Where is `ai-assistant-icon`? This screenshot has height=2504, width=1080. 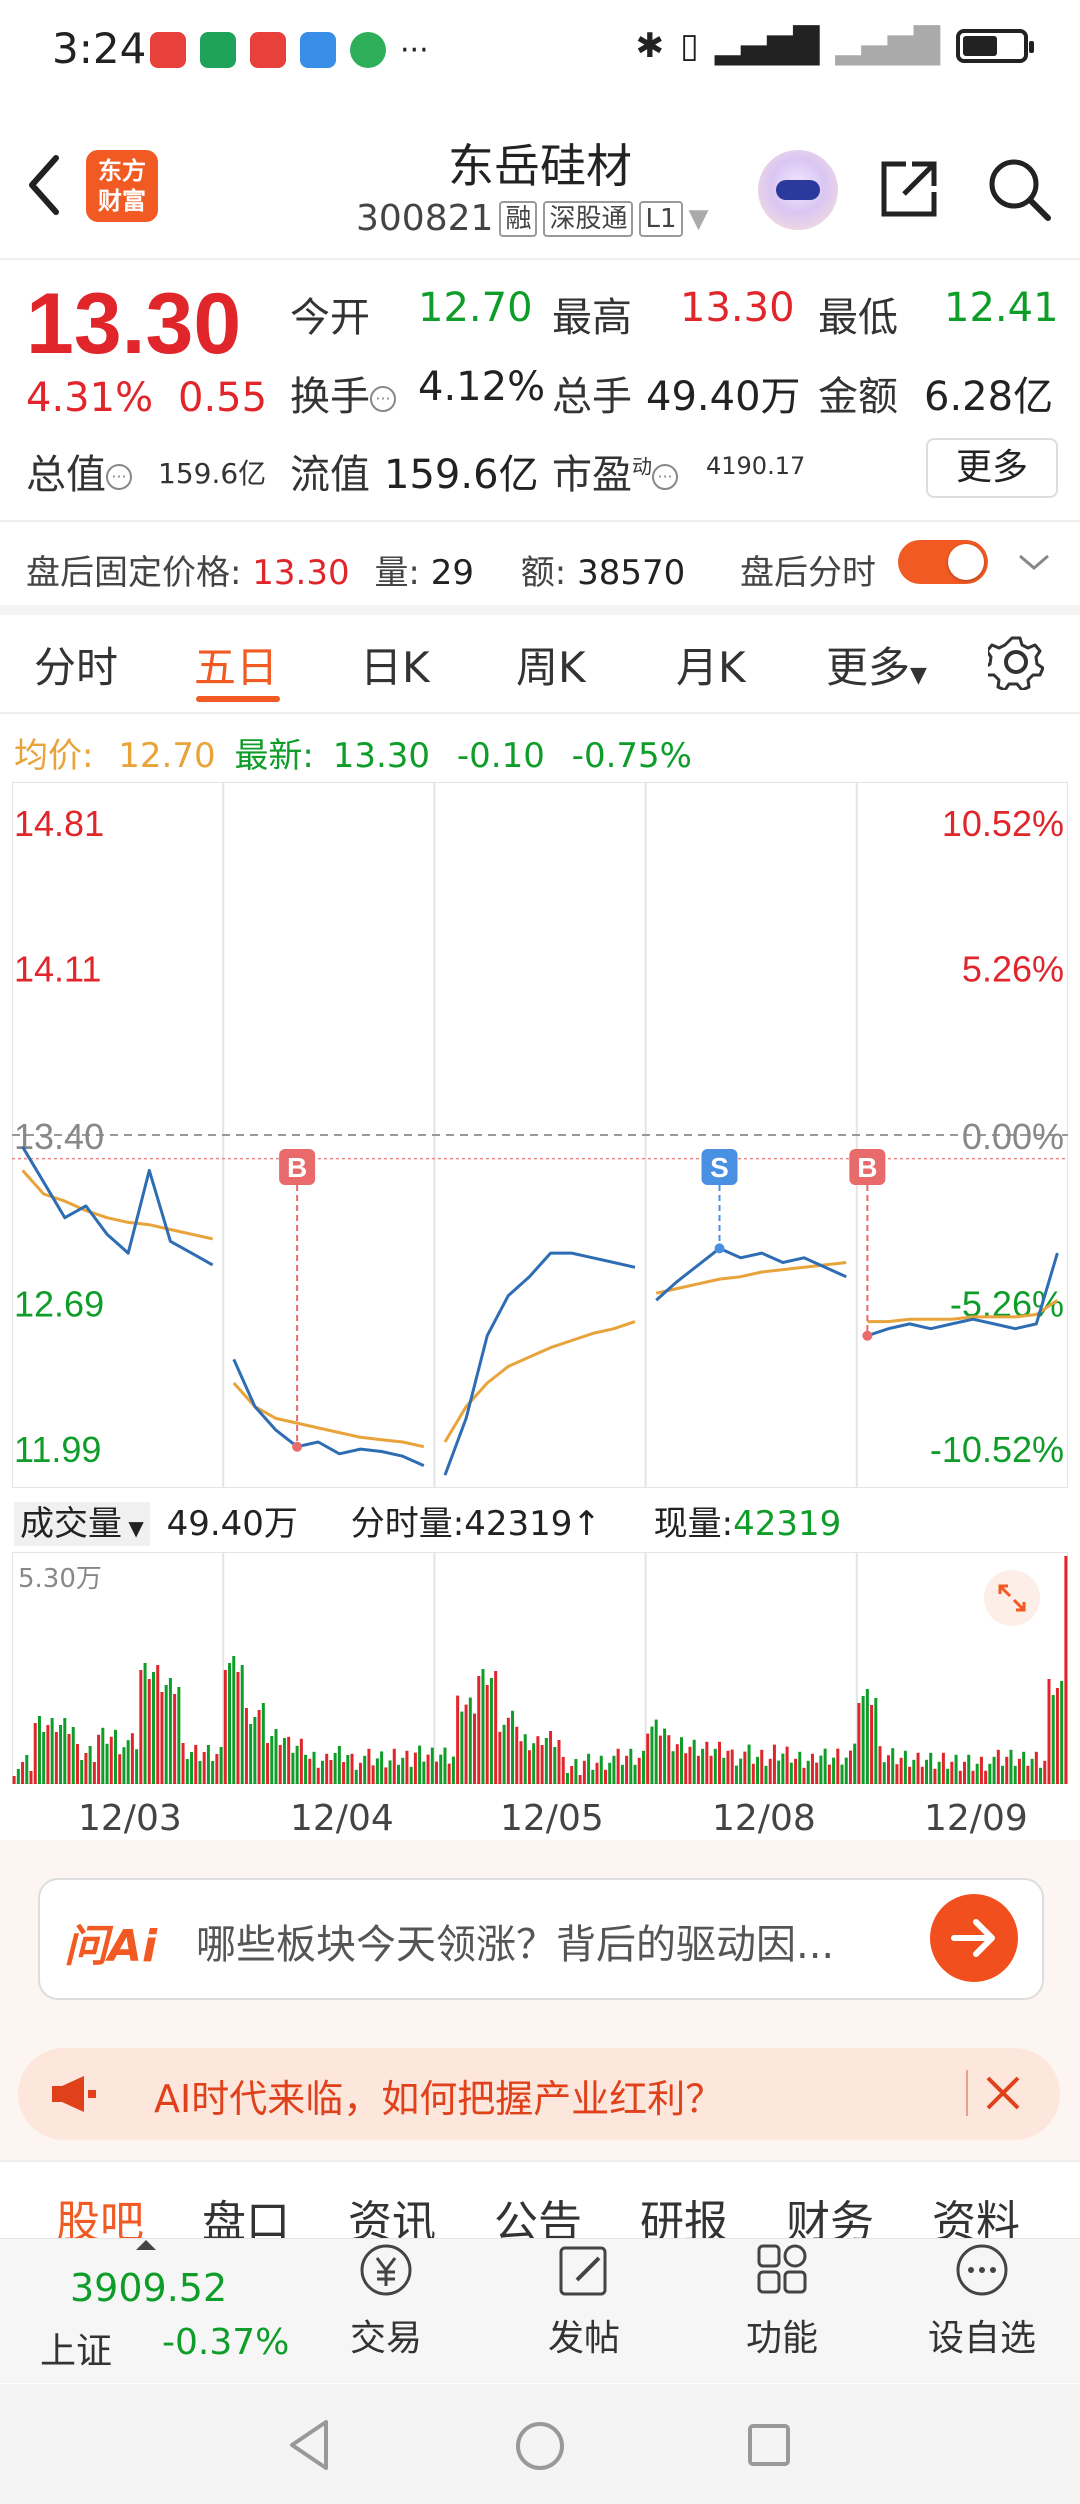 ai-assistant-icon is located at coordinates (798, 190).